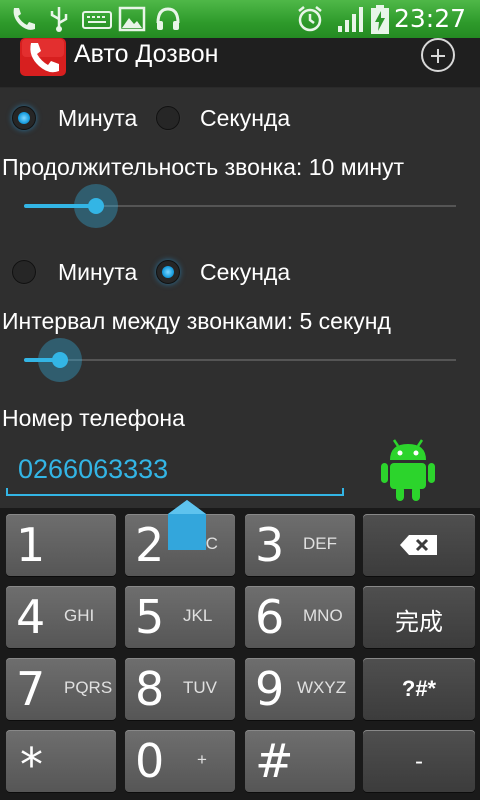 The width and height of the screenshot is (480, 800). Describe the element at coordinates (168, 272) in the screenshot. I see `radio-interval-second` at that location.